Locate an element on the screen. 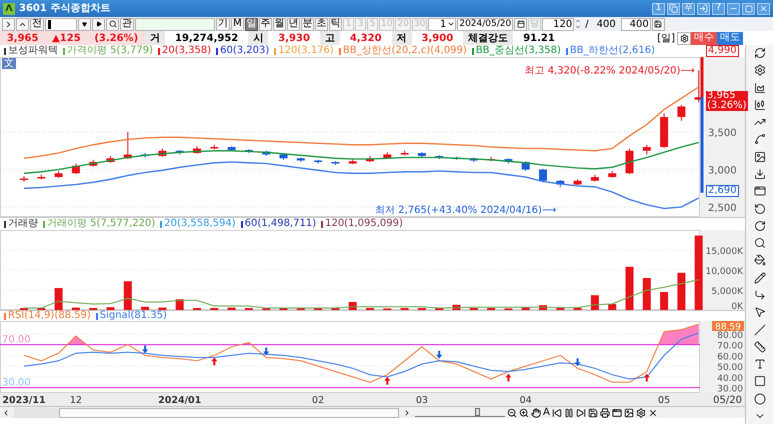 The image size is (773, 424). search-icon is located at coordinates (760, 243).